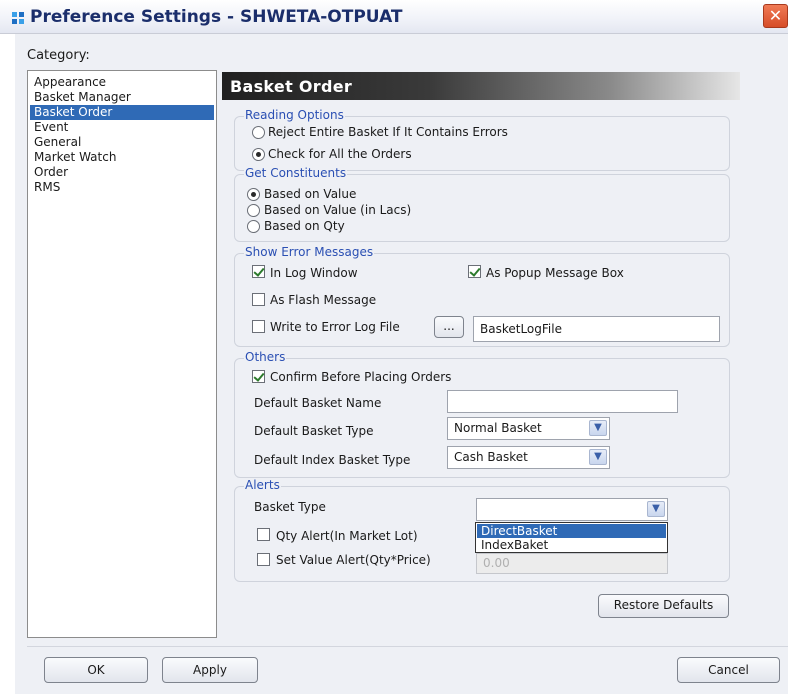  Describe the element at coordinates (663, 606) in the screenshot. I see `restore-defaults-button: Restore Defaults` at that location.